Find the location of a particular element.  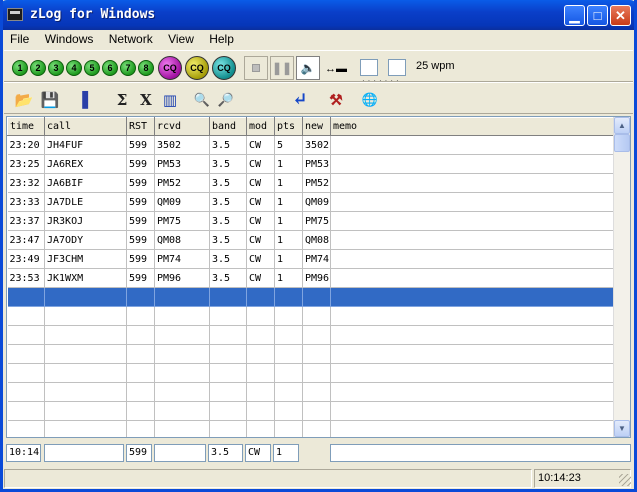

cell-new: PM74 is located at coordinates (316, 259).